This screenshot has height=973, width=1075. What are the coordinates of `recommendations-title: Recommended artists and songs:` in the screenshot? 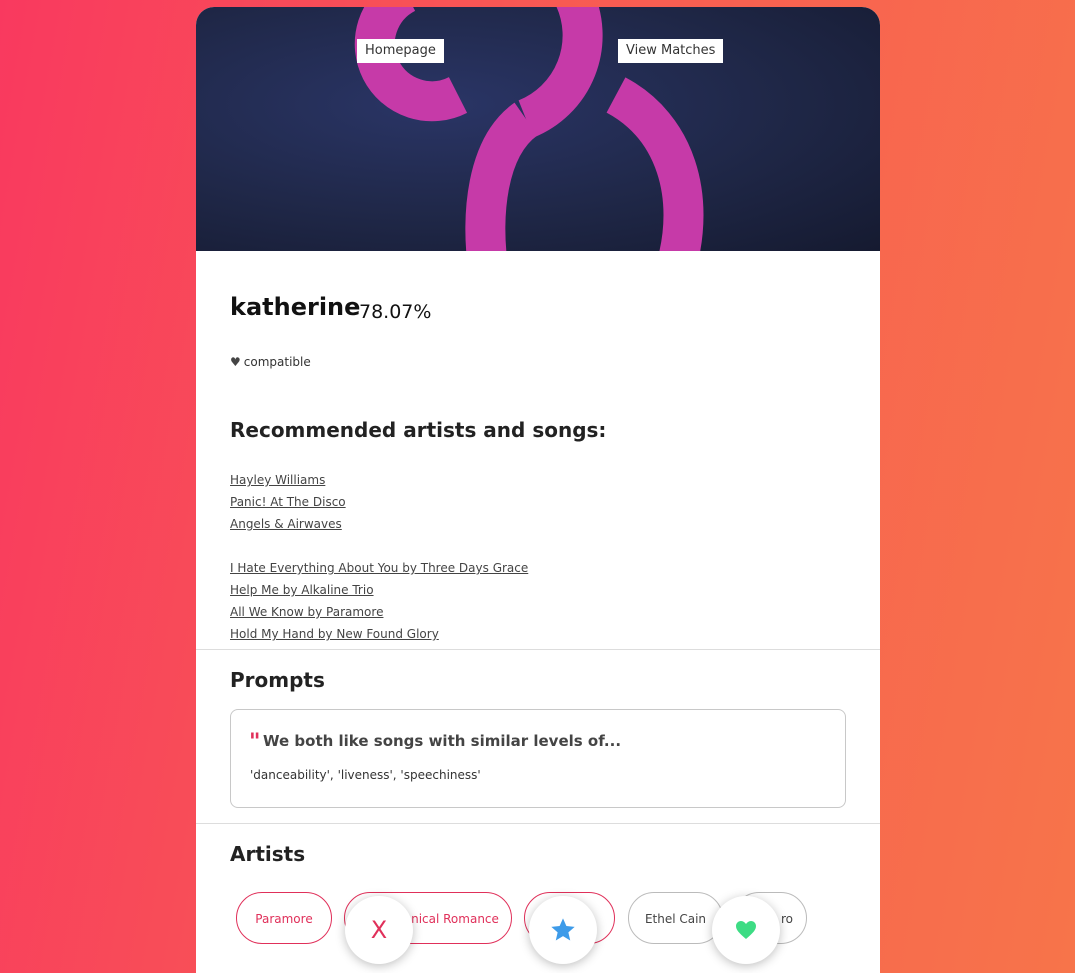 It's located at (418, 430).